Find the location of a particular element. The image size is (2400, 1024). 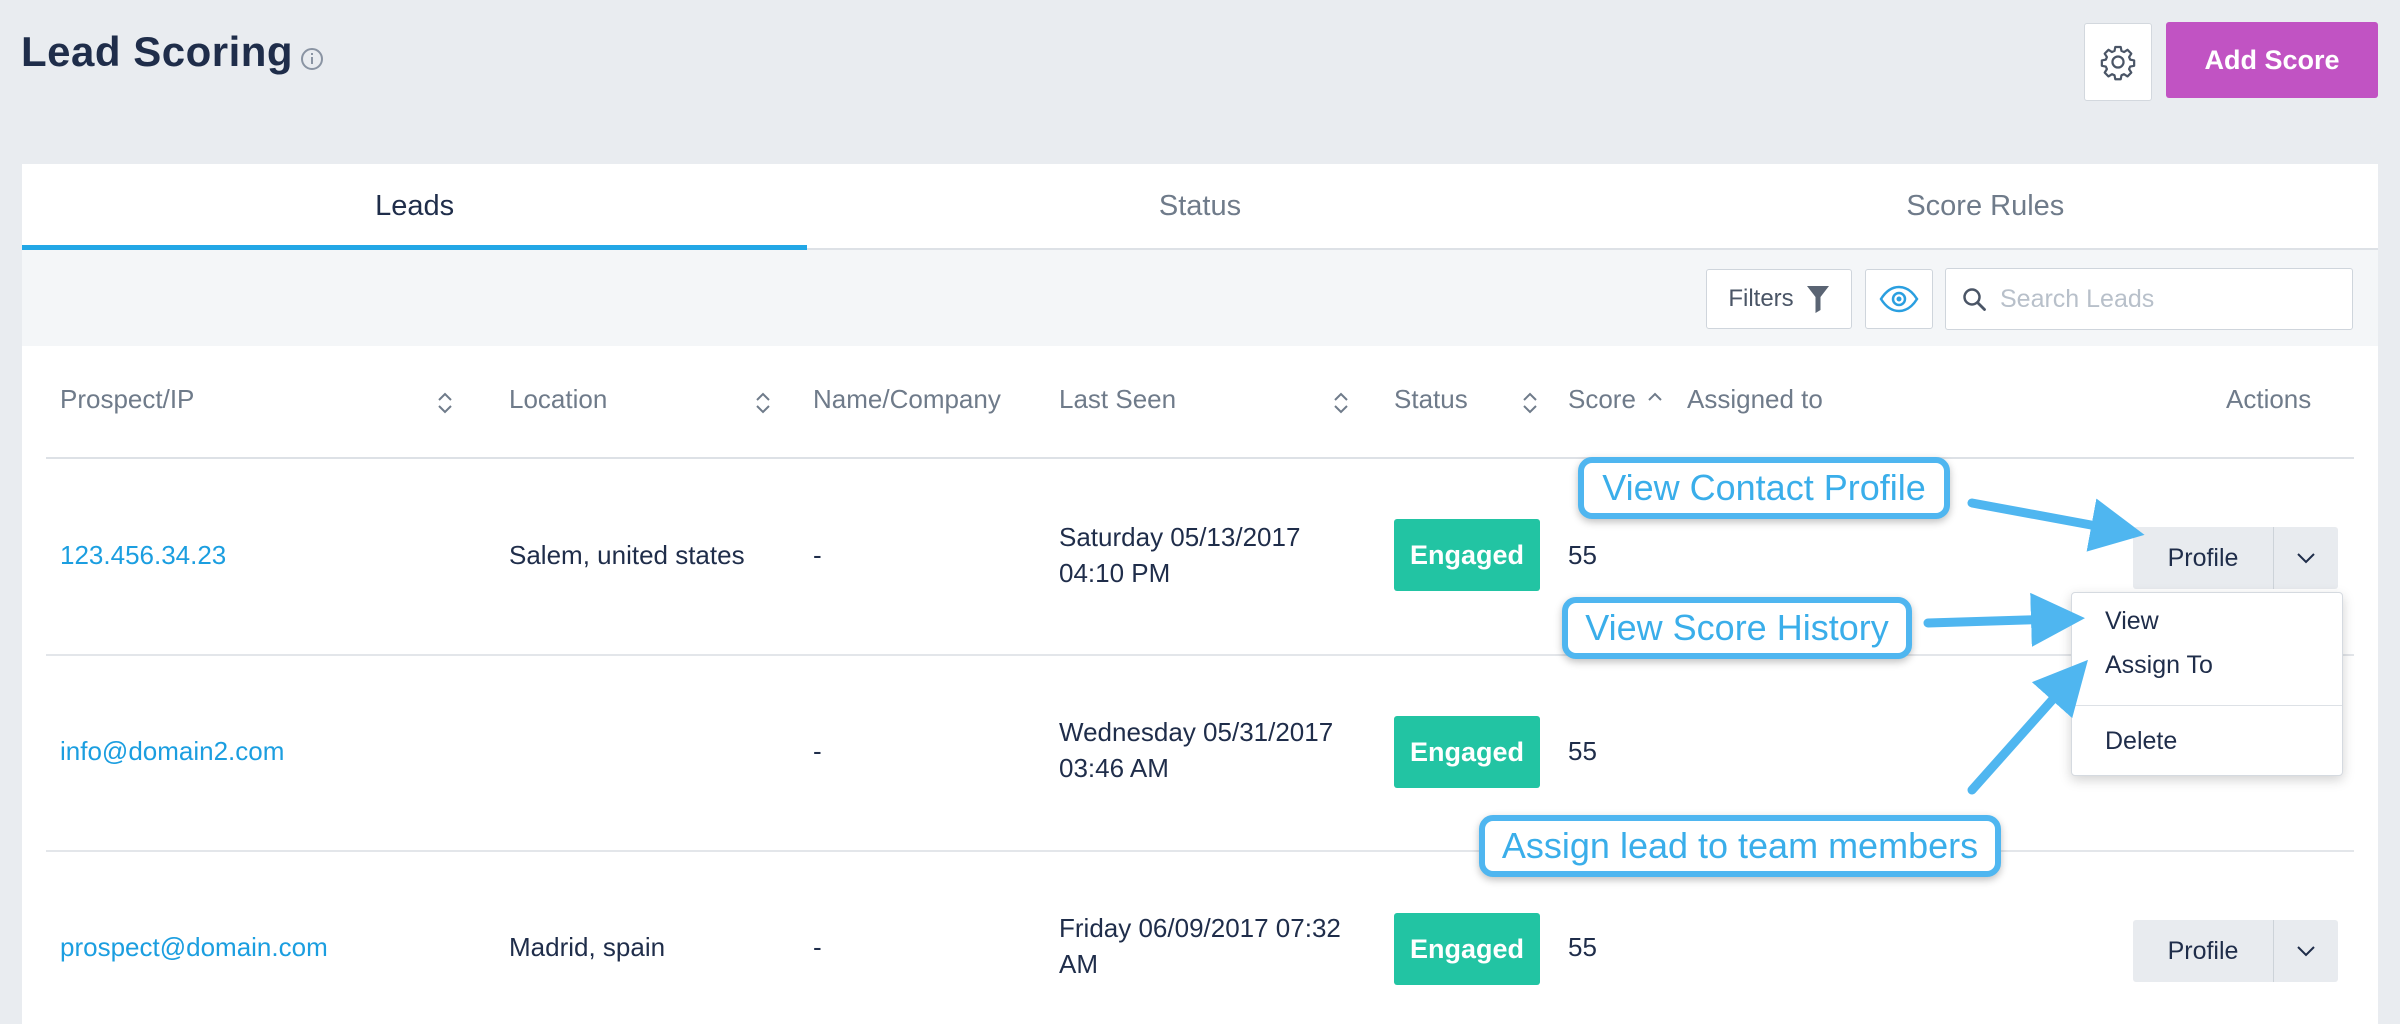

tab-score-rules: Score Rules is located at coordinates (1985, 206).